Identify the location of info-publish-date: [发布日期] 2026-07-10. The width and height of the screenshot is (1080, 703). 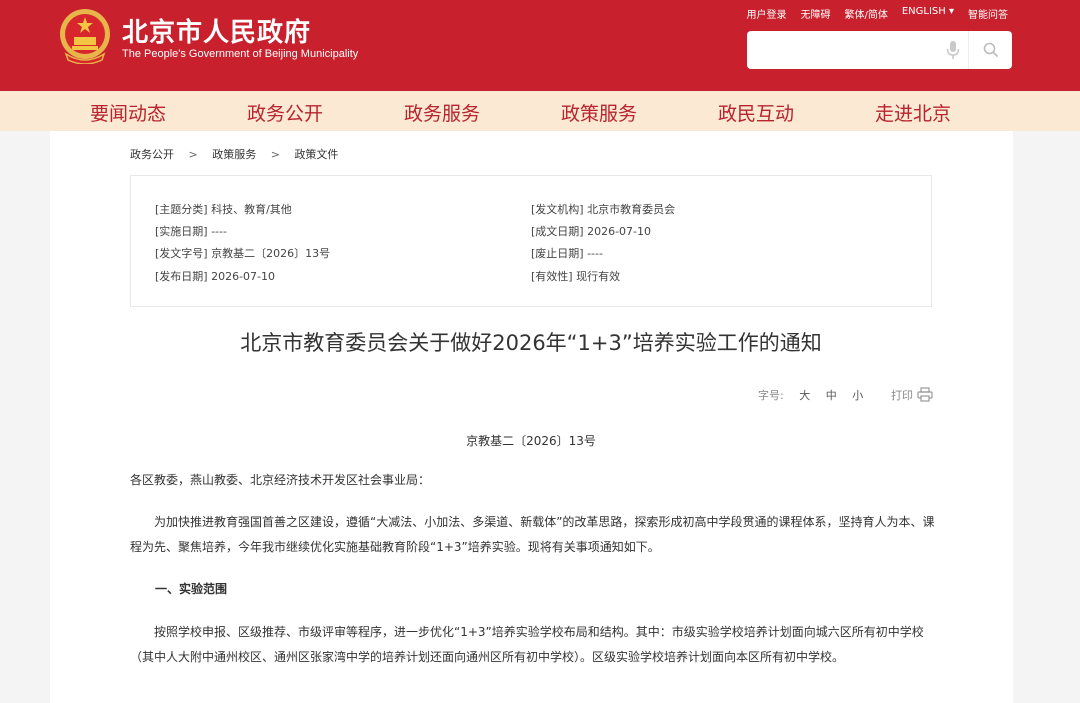
(215, 276).